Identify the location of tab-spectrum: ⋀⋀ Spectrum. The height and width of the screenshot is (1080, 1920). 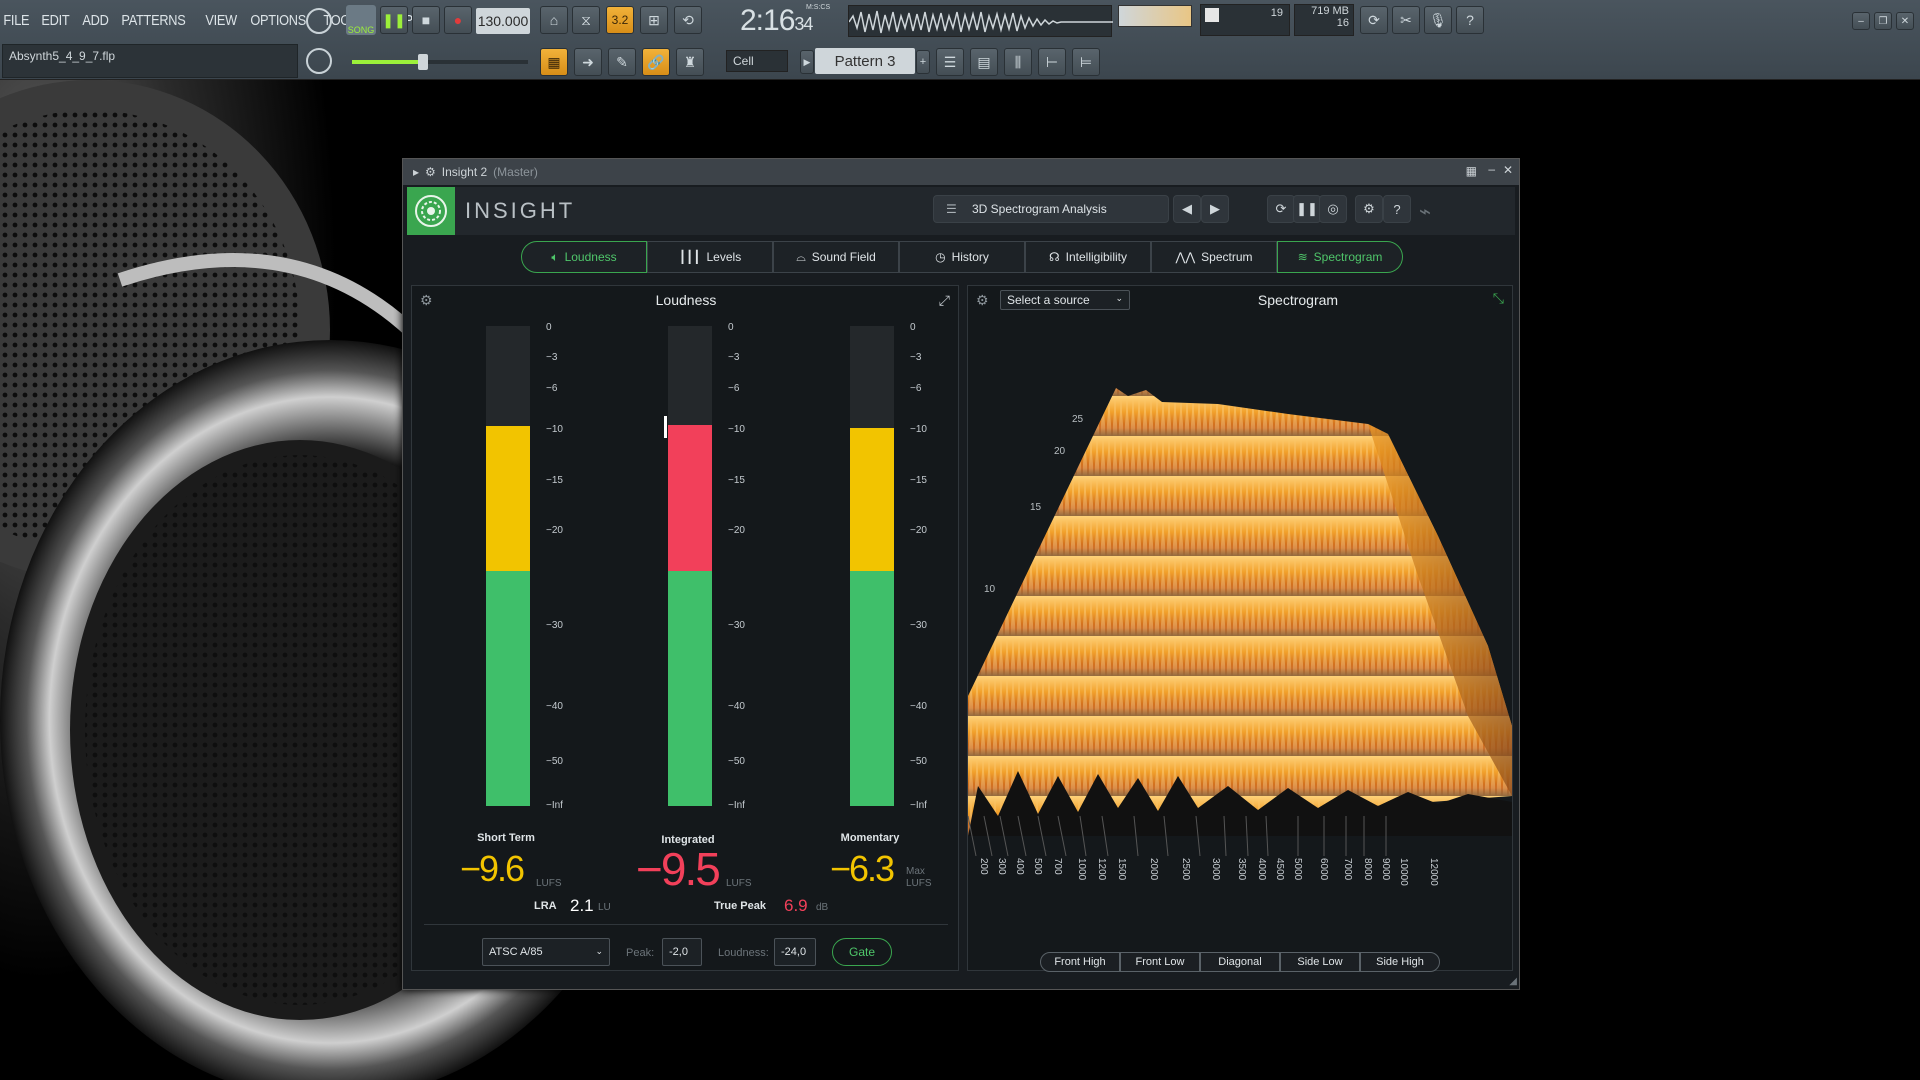
(1214, 257).